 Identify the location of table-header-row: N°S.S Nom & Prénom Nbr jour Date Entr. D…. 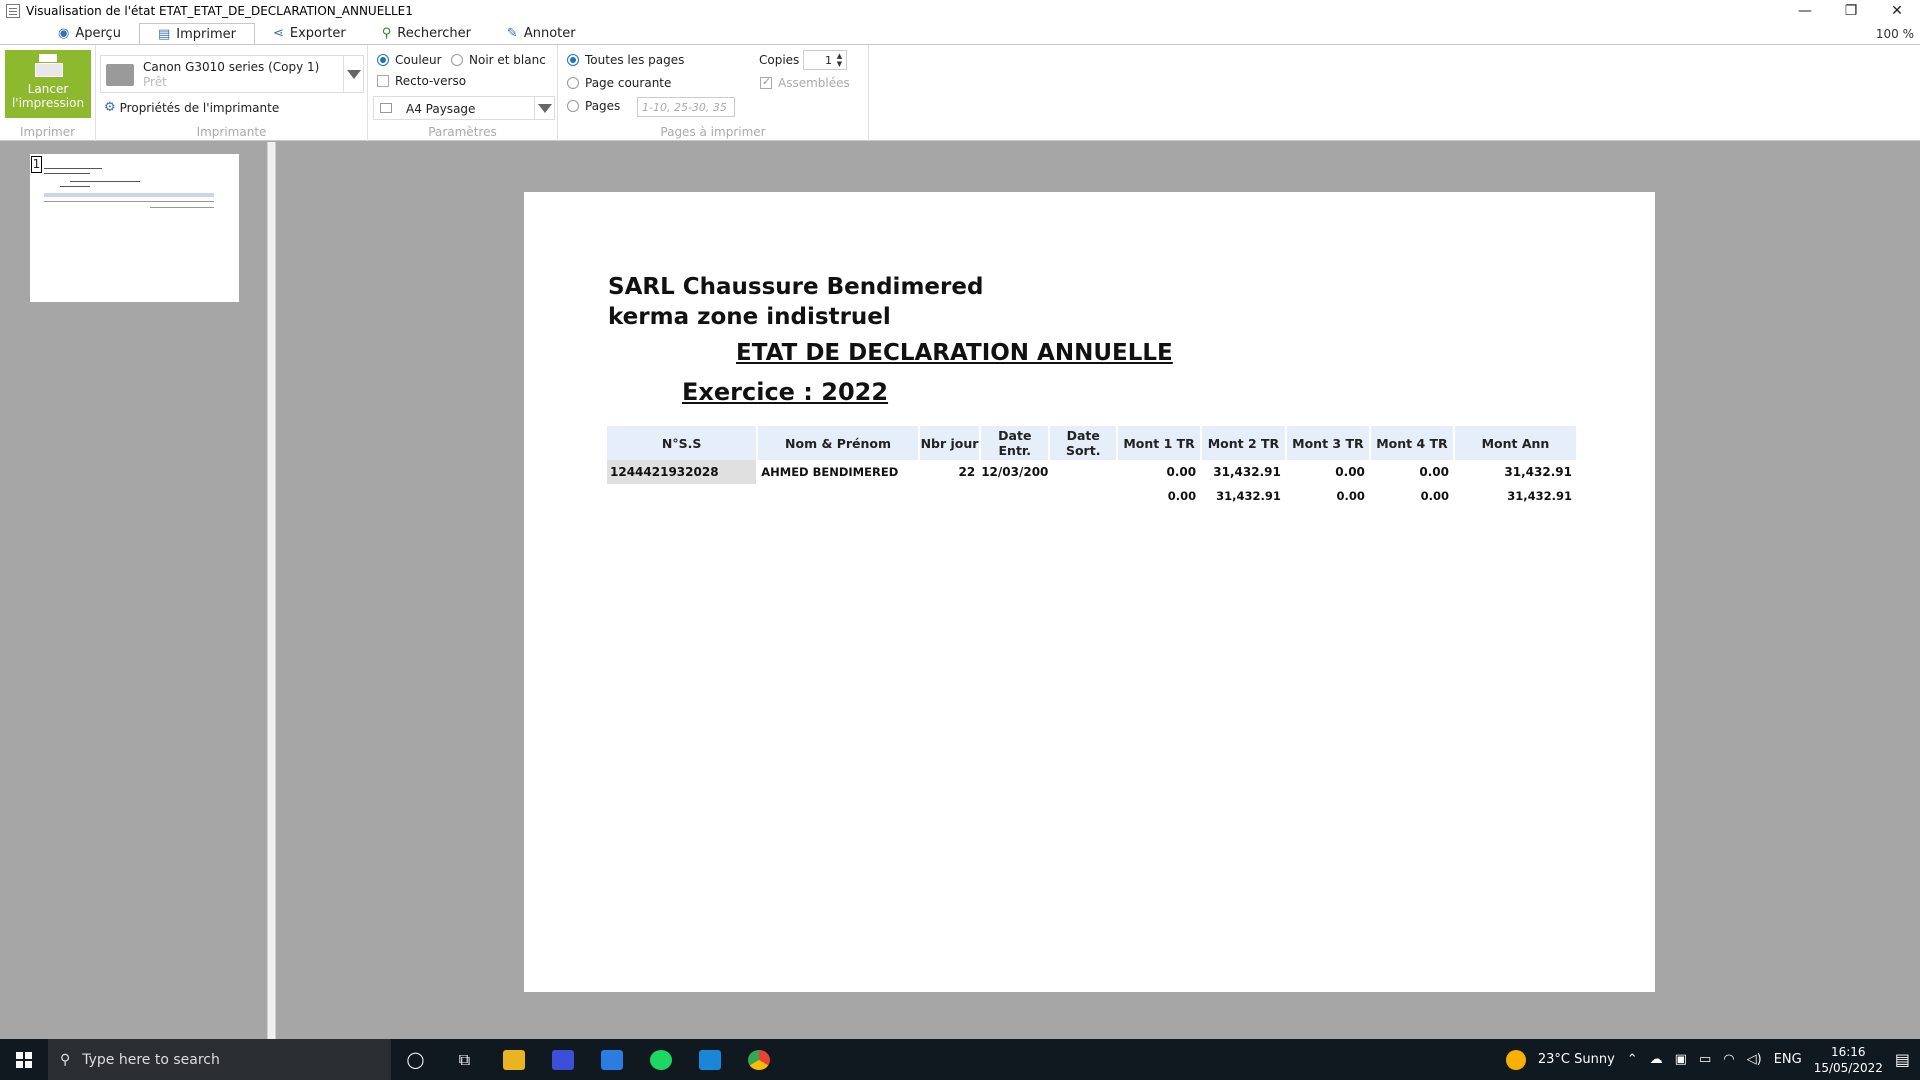
(1091, 443).